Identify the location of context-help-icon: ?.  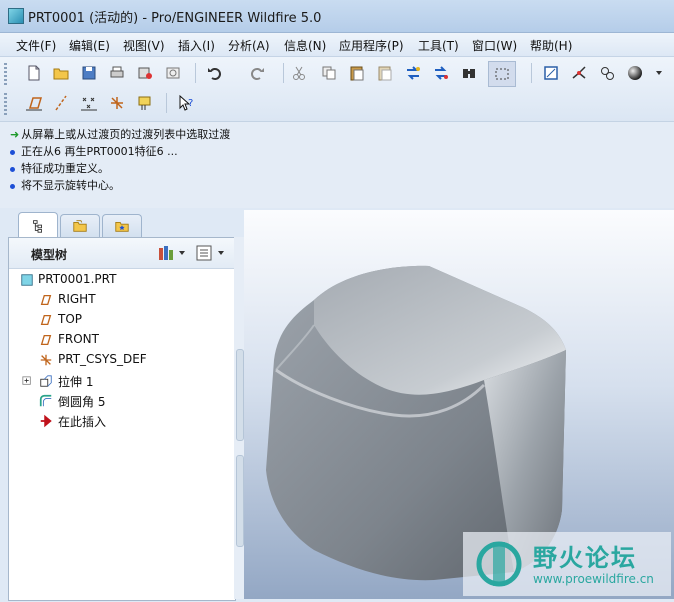
(186, 103).